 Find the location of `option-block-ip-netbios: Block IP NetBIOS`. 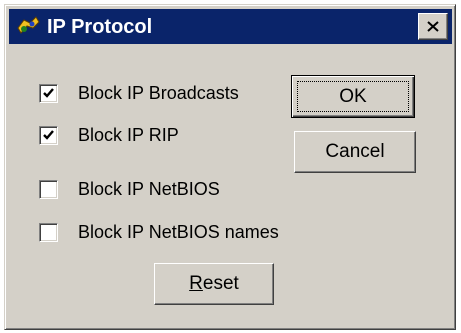

option-block-ip-netbios: Block IP NetBIOS is located at coordinates (129, 189).